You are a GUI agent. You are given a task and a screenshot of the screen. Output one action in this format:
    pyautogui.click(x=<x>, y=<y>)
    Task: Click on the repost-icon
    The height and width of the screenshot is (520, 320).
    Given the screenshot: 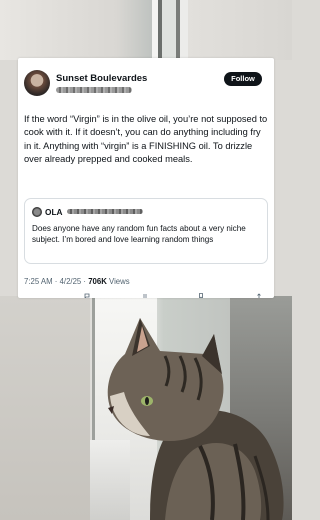 What is the action you would take?
    pyautogui.click(x=145, y=295)
    